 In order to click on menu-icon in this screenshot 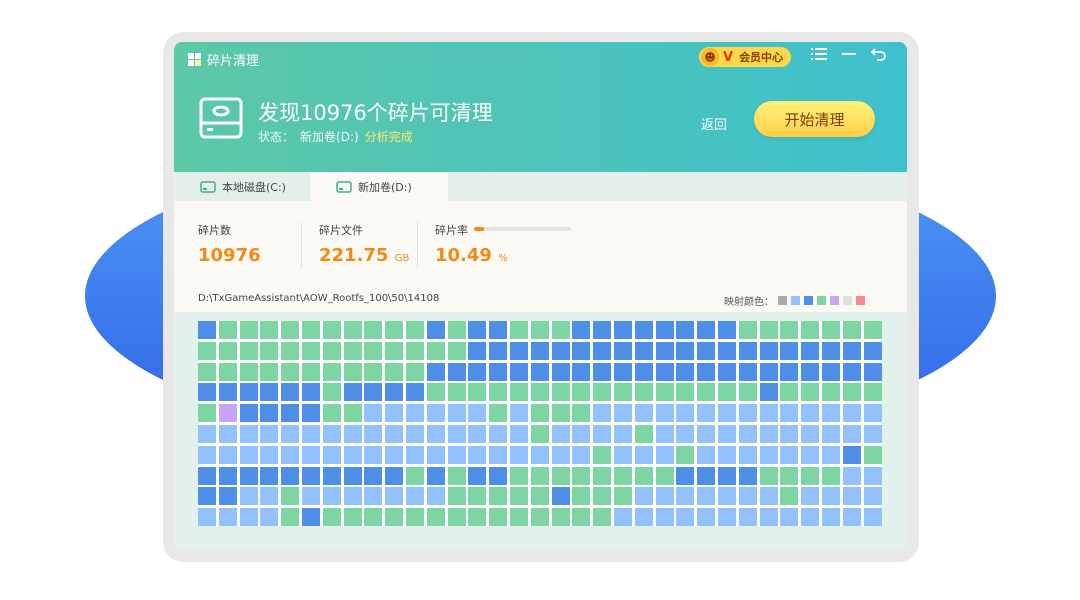, I will do `click(819, 56)`.